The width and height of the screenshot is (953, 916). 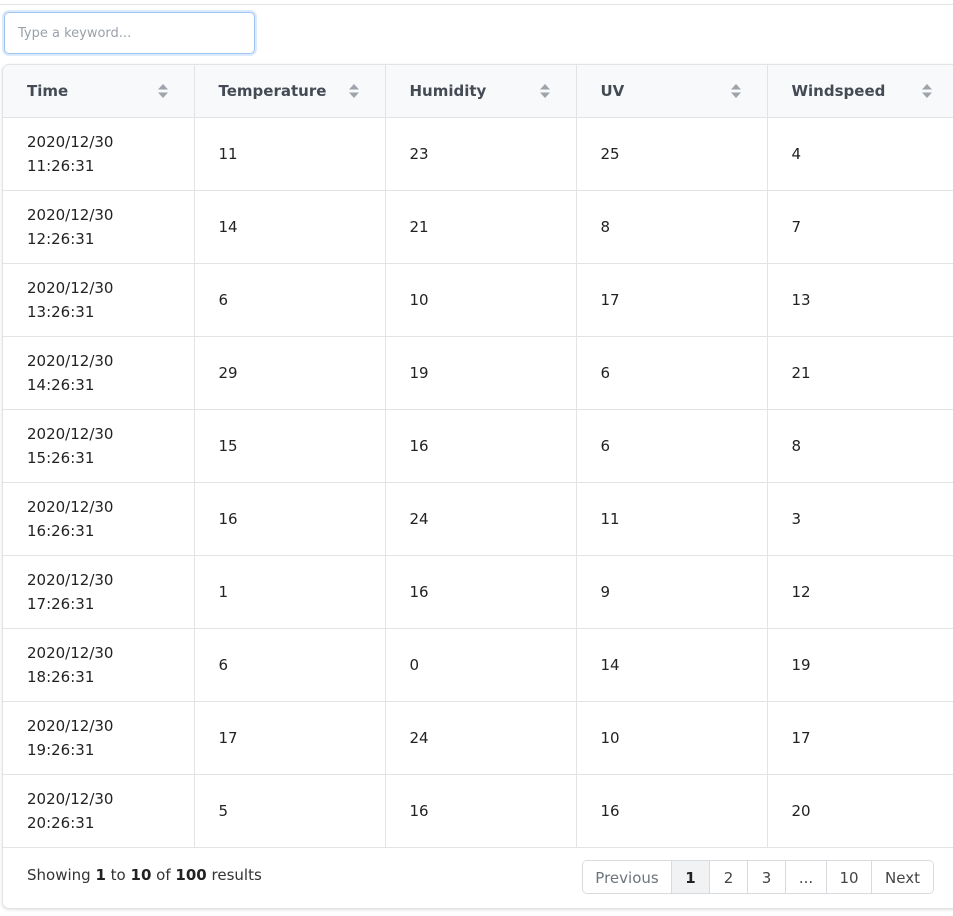 What do you see at coordinates (48, 90) in the screenshot?
I see `column-header-label: Time` at bounding box center [48, 90].